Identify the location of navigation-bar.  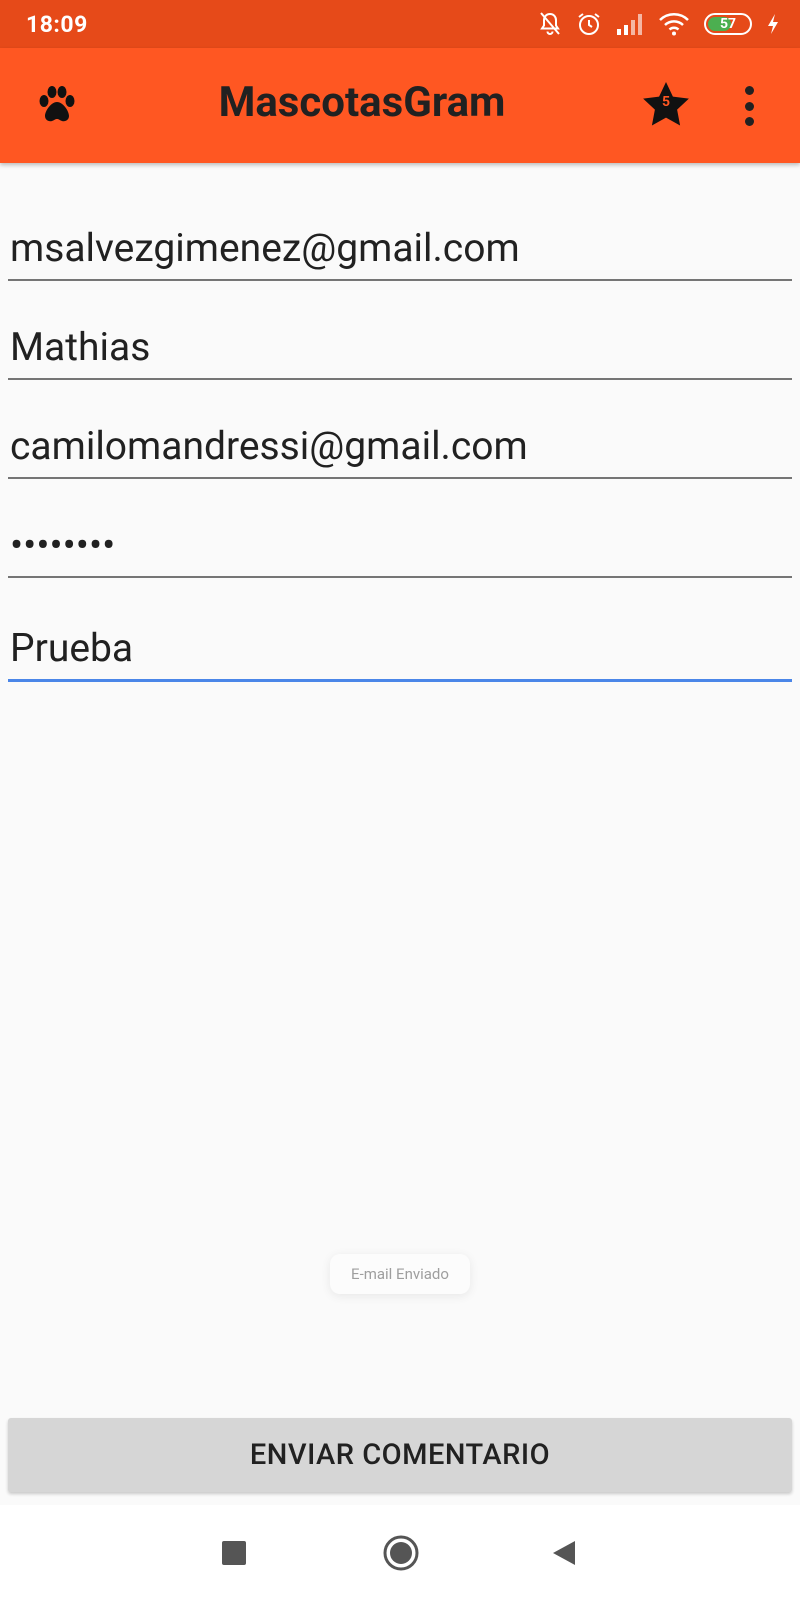
(400, 1552).